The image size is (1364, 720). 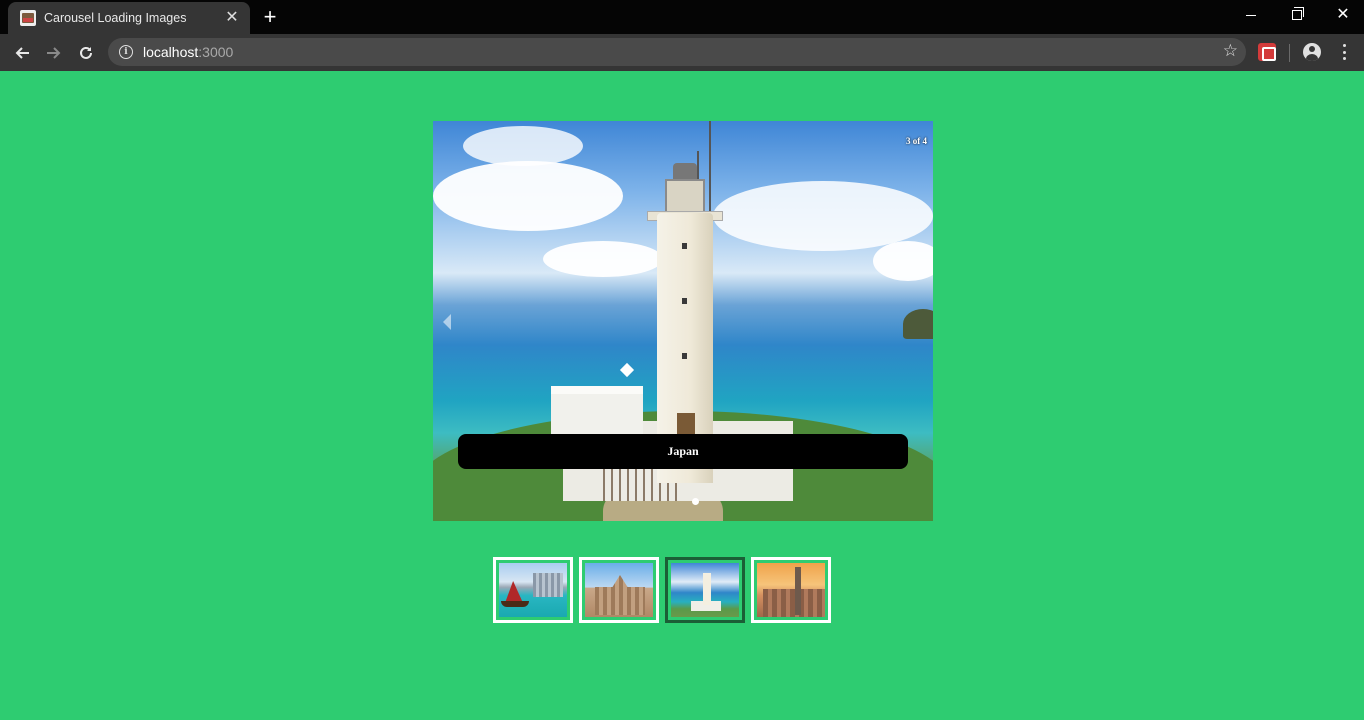 I want to click on tab-title: Carousel Loading Images, so click(x=115, y=18).